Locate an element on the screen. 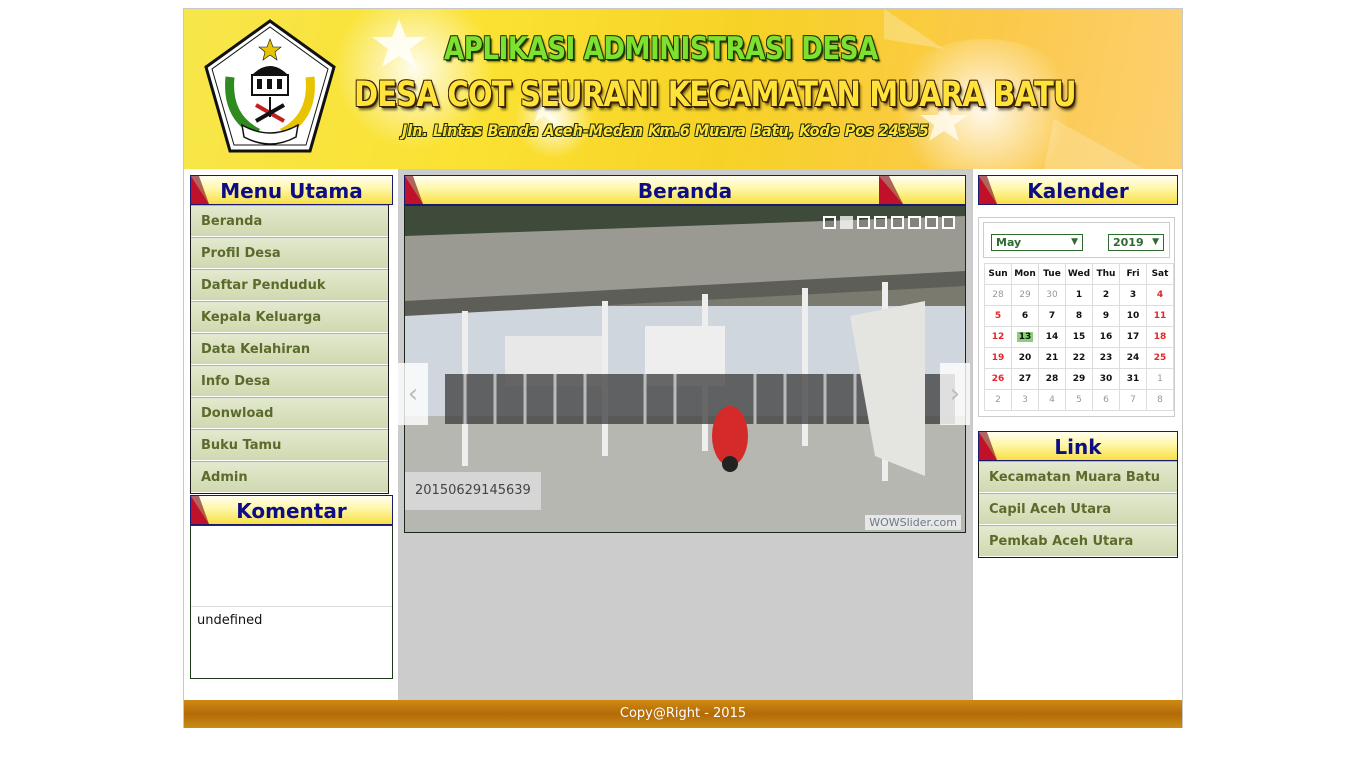  menu-utama-title-bar: Menu Utama is located at coordinates (291, 190).